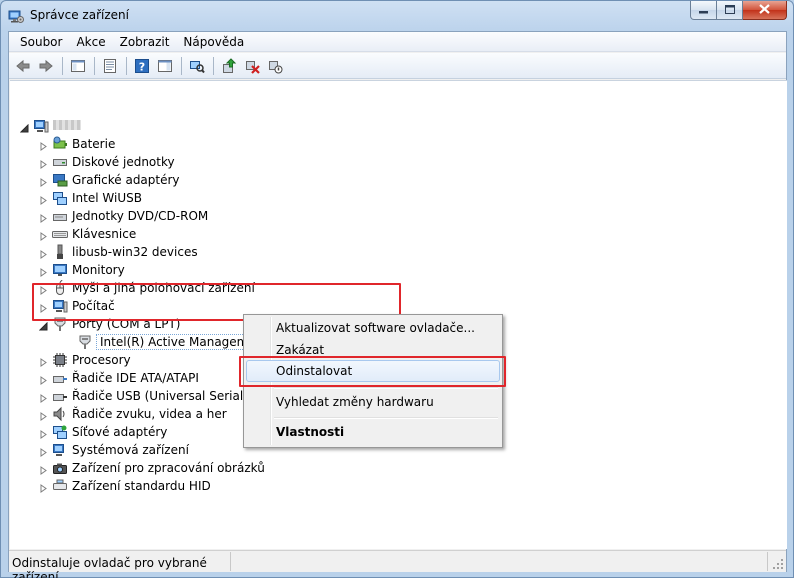 The width and height of the screenshot is (794, 578). What do you see at coordinates (239, 216) in the screenshot?
I see `tree-item: Jednotky DVD/CD-ROM` at bounding box center [239, 216].